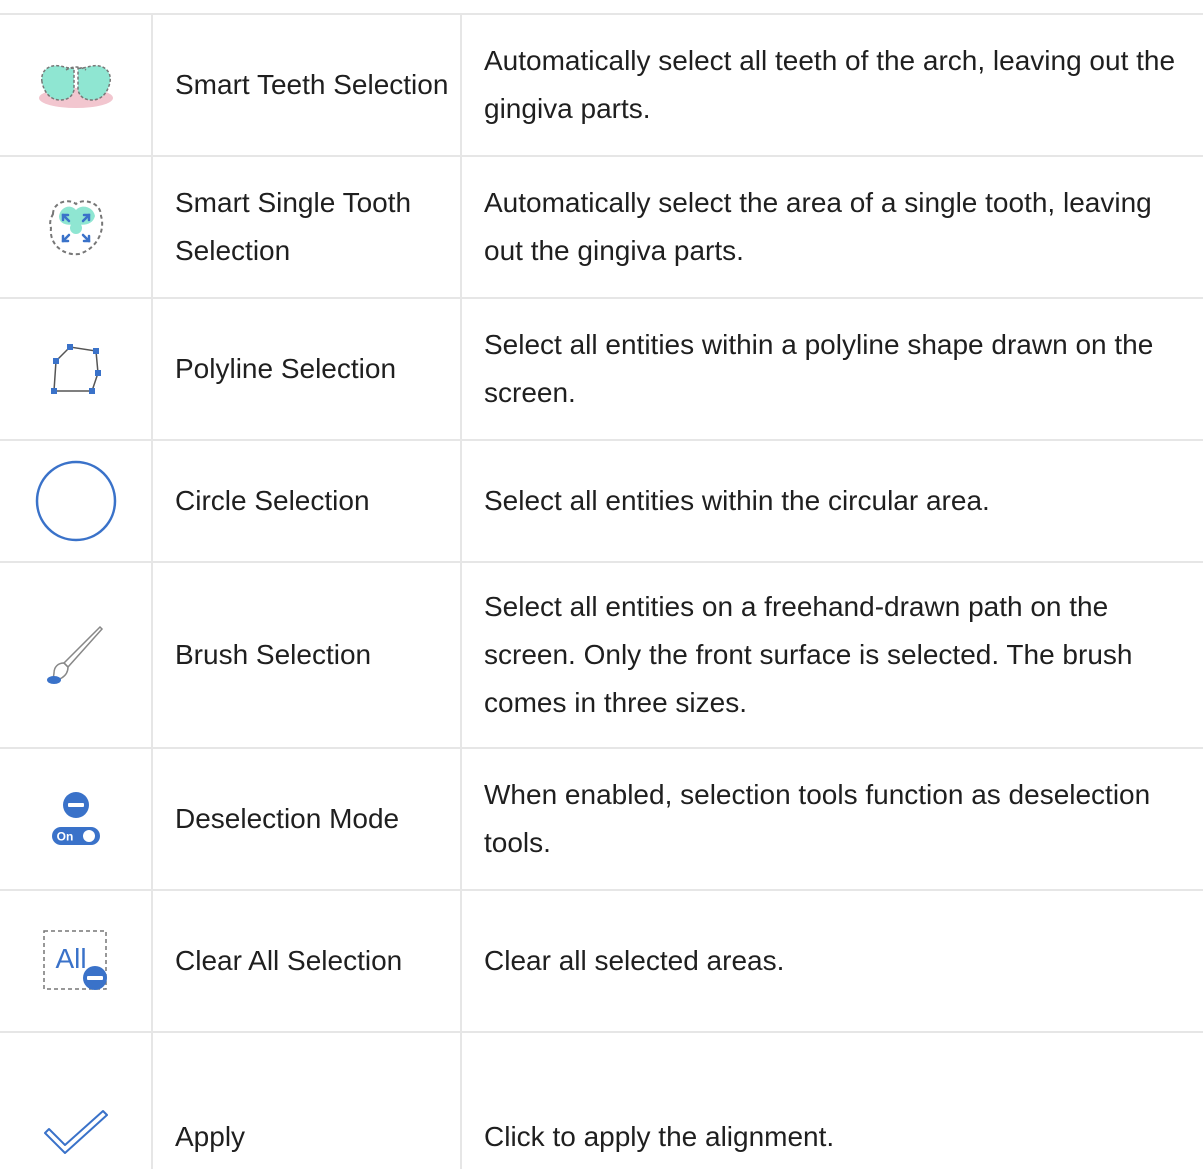  I want to click on smart-teeth-selection-icon, so click(76, 85).